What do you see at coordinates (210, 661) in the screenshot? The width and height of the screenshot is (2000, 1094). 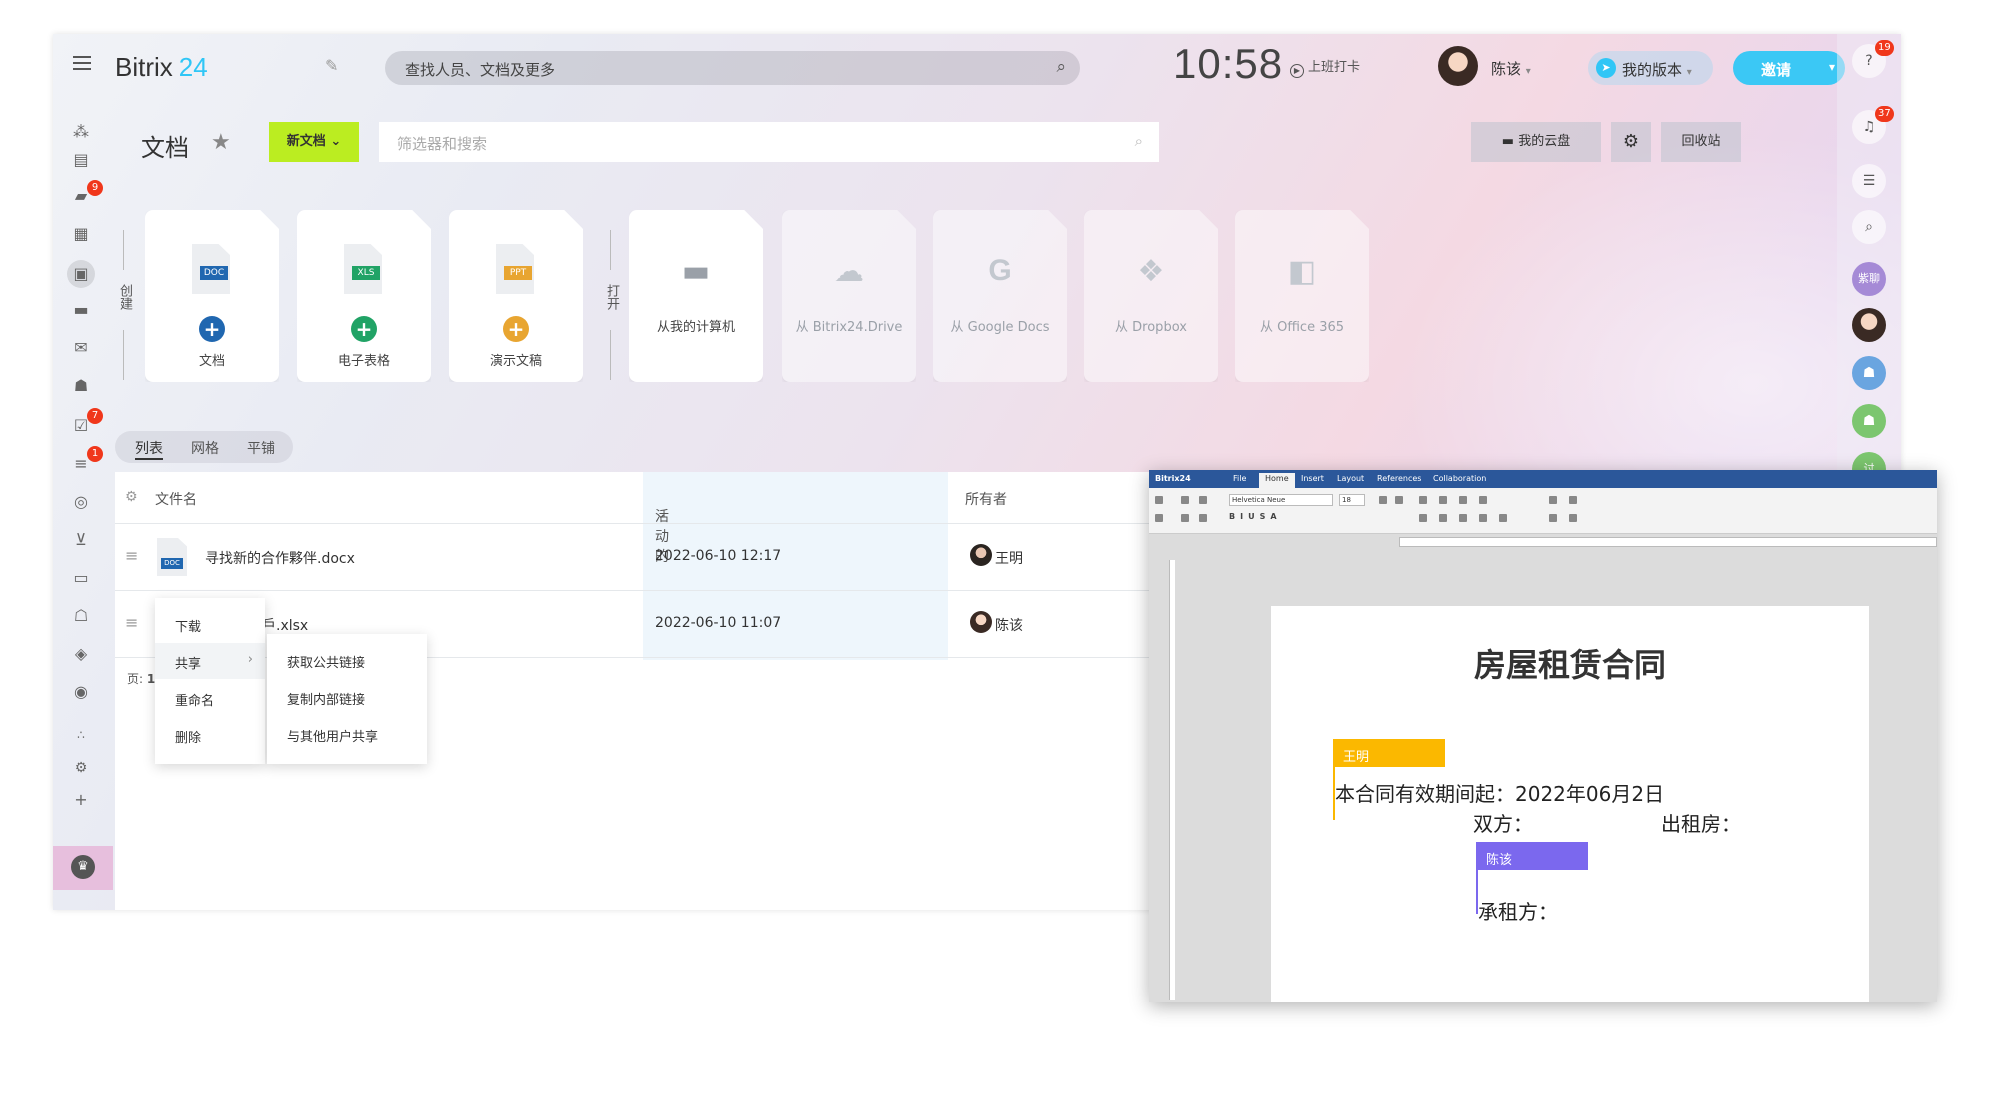 I see `menu-item-share: 共享 ›` at bounding box center [210, 661].